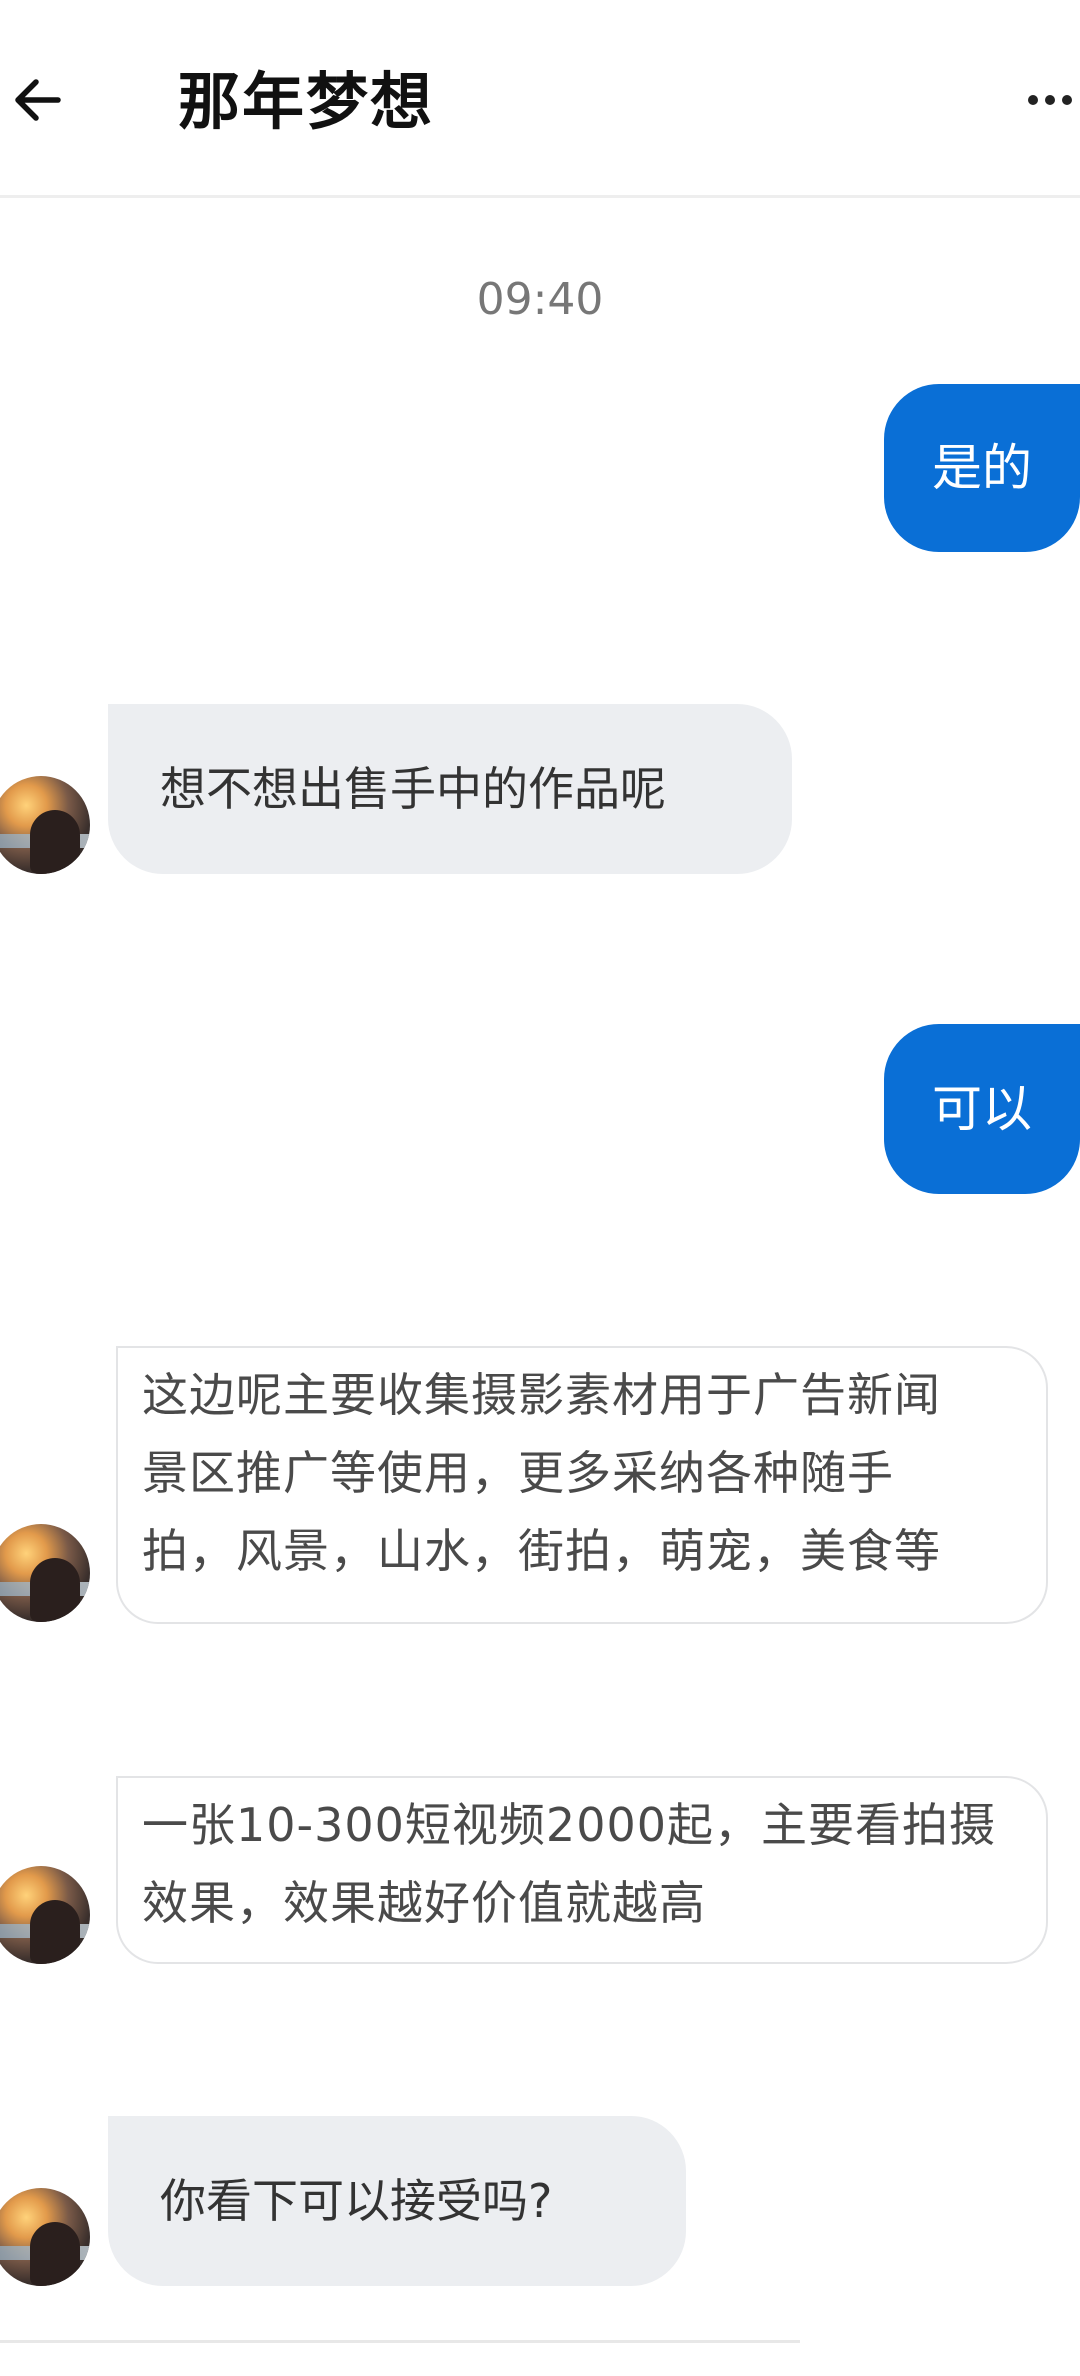  I want to click on message-text-line: 一张10-300短视频2000起，主要看拍摄, so click(569, 1825).